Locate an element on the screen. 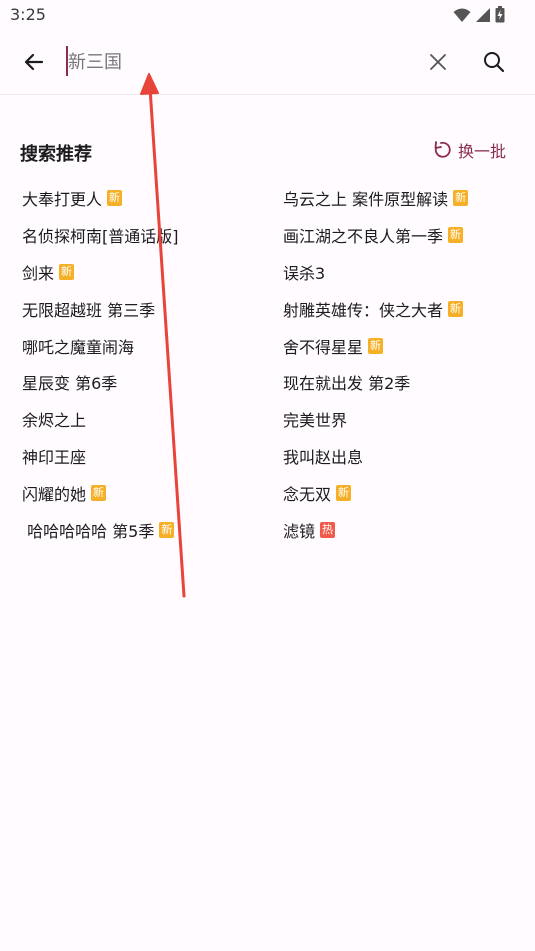  list-item: 名侦探柯南[普通话版] is located at coordinates (100, 235).